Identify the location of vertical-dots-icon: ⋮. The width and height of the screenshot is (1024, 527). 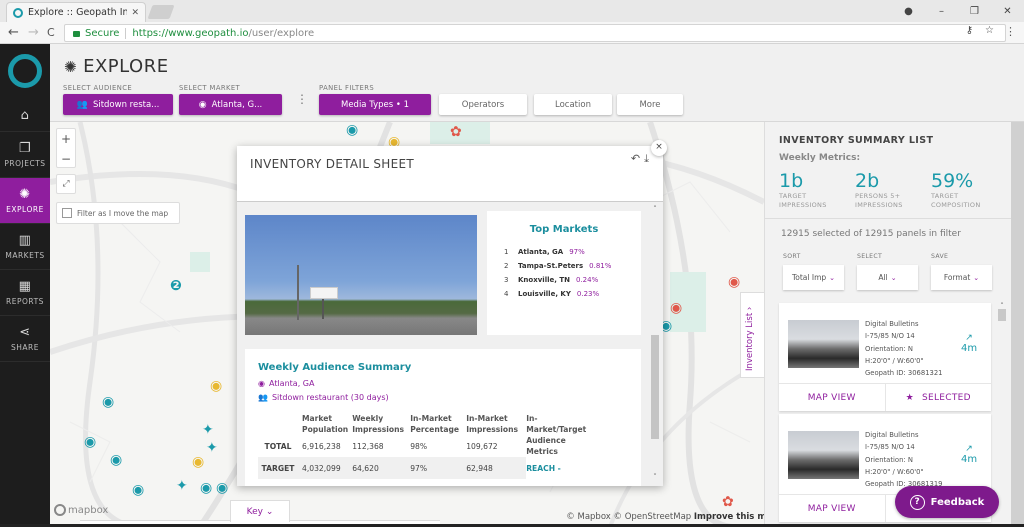
(302, 99).